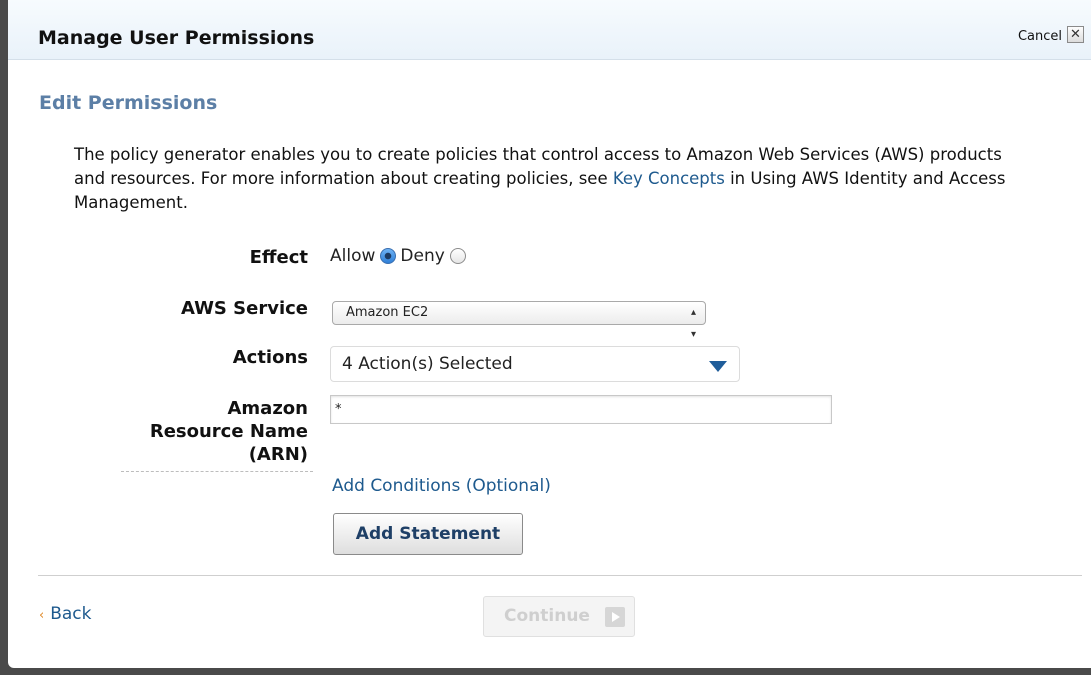  Describe the element at coordinates (268, 408) in the screenshot. I see `arn-label-line1: Amazon` at that location.